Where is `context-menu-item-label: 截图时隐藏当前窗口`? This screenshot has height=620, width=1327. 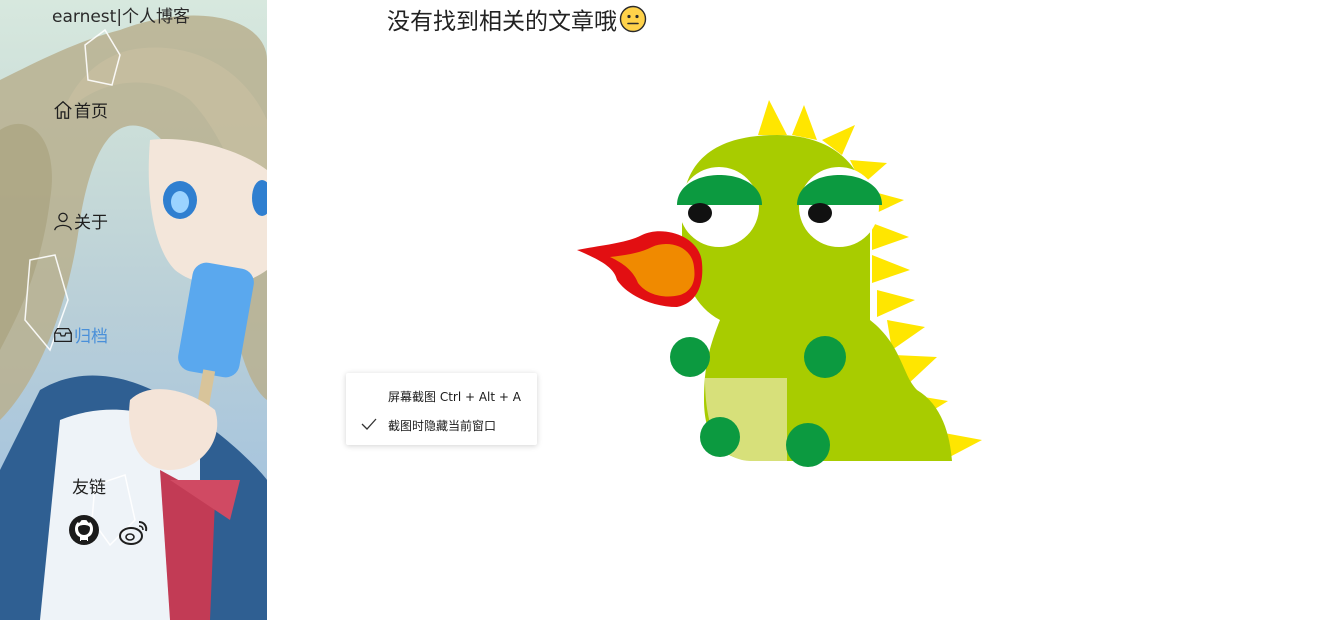
context-menu-item-label: 截图时隐藏当前窗口 is located at coordinates (442, 426).